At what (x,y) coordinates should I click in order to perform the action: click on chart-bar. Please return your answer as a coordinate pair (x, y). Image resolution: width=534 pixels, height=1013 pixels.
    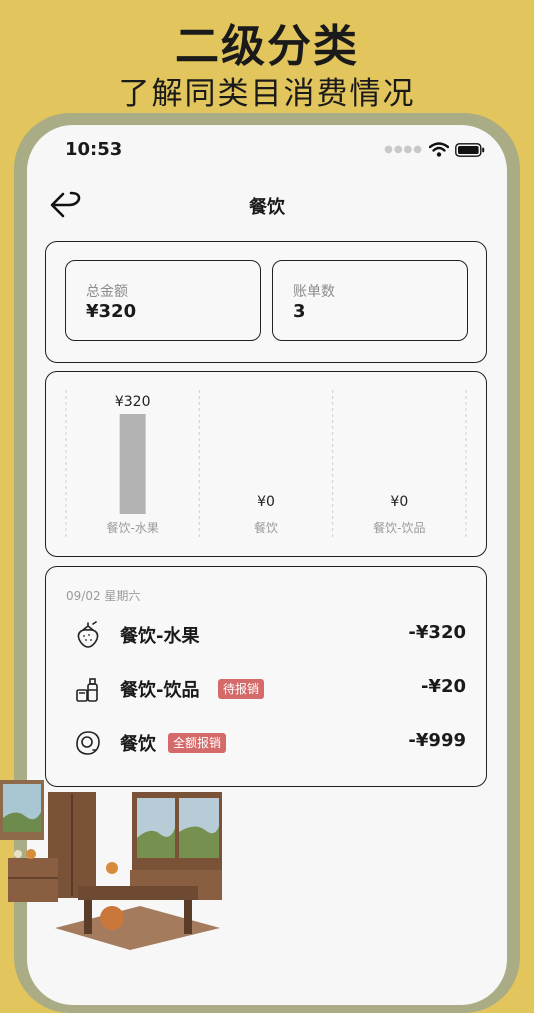
    Looking at the image, I should click on (132, 464).